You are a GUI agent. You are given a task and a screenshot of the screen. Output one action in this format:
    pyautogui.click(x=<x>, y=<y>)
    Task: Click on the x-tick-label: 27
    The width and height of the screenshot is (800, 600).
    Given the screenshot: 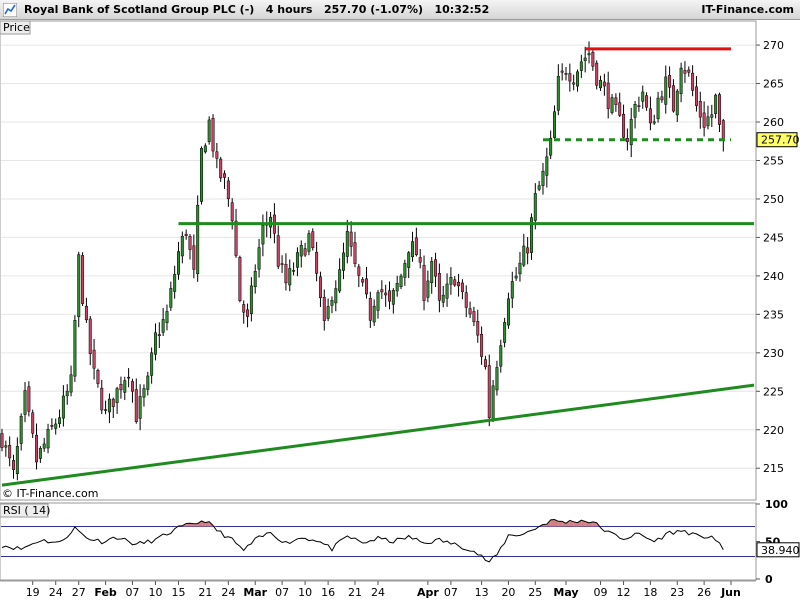 What is the action you would take?
    pyautogui.click(x=79, y=592)
    